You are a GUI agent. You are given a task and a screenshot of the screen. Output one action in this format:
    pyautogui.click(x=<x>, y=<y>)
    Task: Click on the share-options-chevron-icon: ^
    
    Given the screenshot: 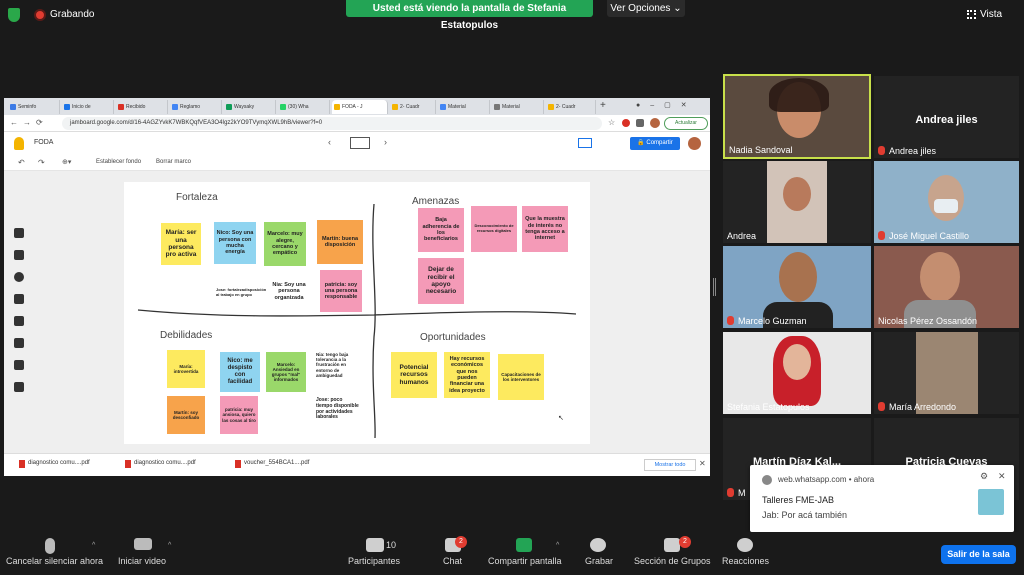 What is the action you would take?
    pyautogui.click(x=557, y=545)
    